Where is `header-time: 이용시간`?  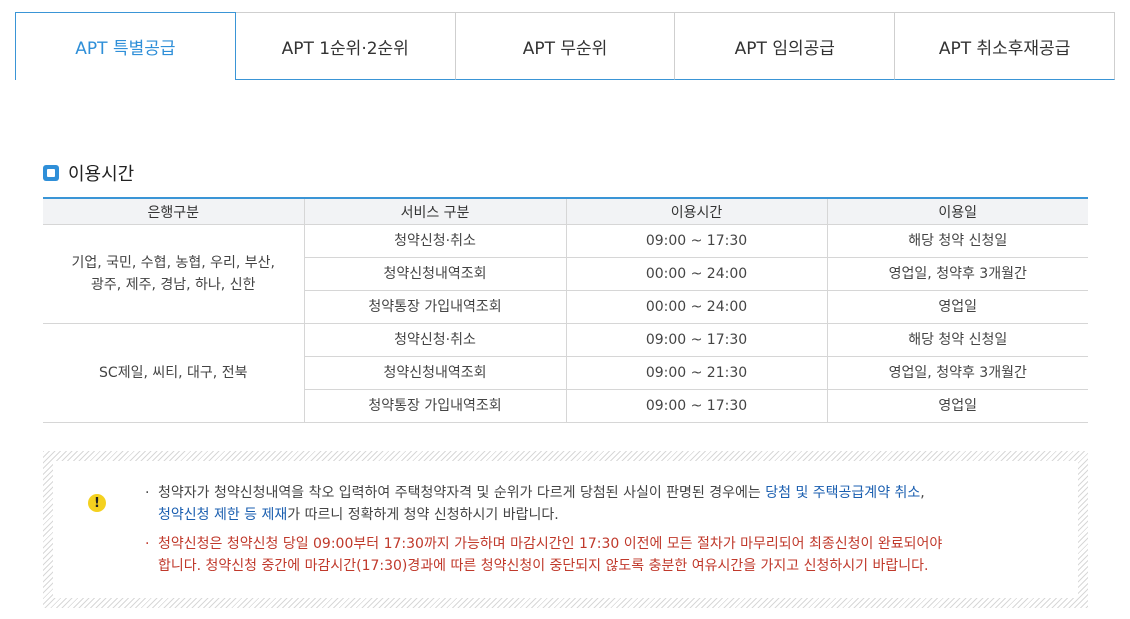
header-time: 이용시간 is located at coordinates (696, 211).